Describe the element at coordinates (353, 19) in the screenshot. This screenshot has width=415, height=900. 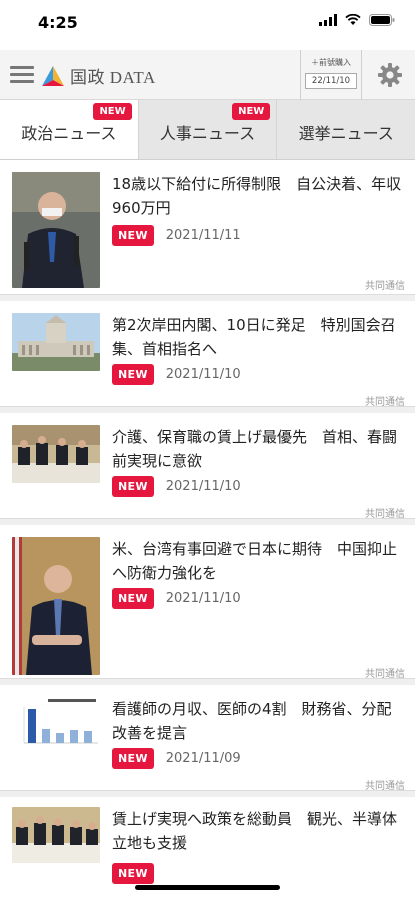
I see `wifi-icon` at that location.